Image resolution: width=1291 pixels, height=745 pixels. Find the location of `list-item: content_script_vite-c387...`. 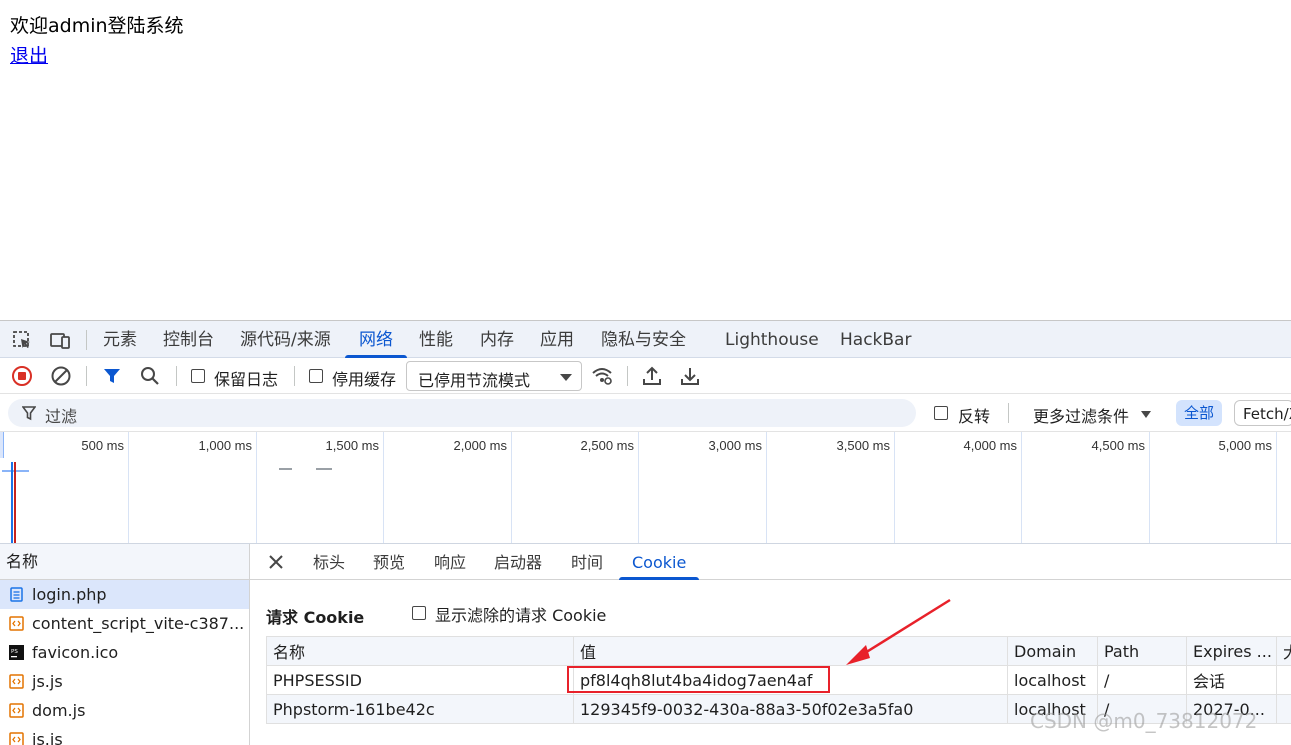

list-item: content_script_vite-c387... is located at coordinates (124, 623).